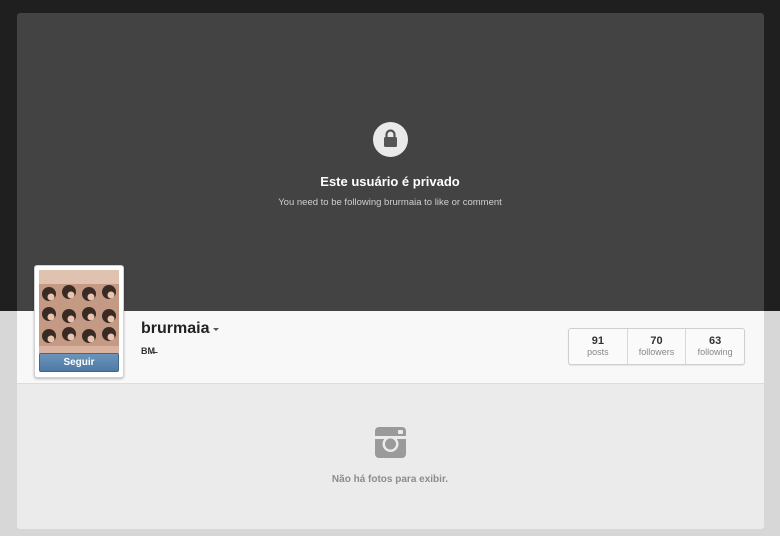 This screenshot has height=536, width=780. Describe the element at coordinates (390, 445) in the screenshot. I see `camera-icon` at that location.